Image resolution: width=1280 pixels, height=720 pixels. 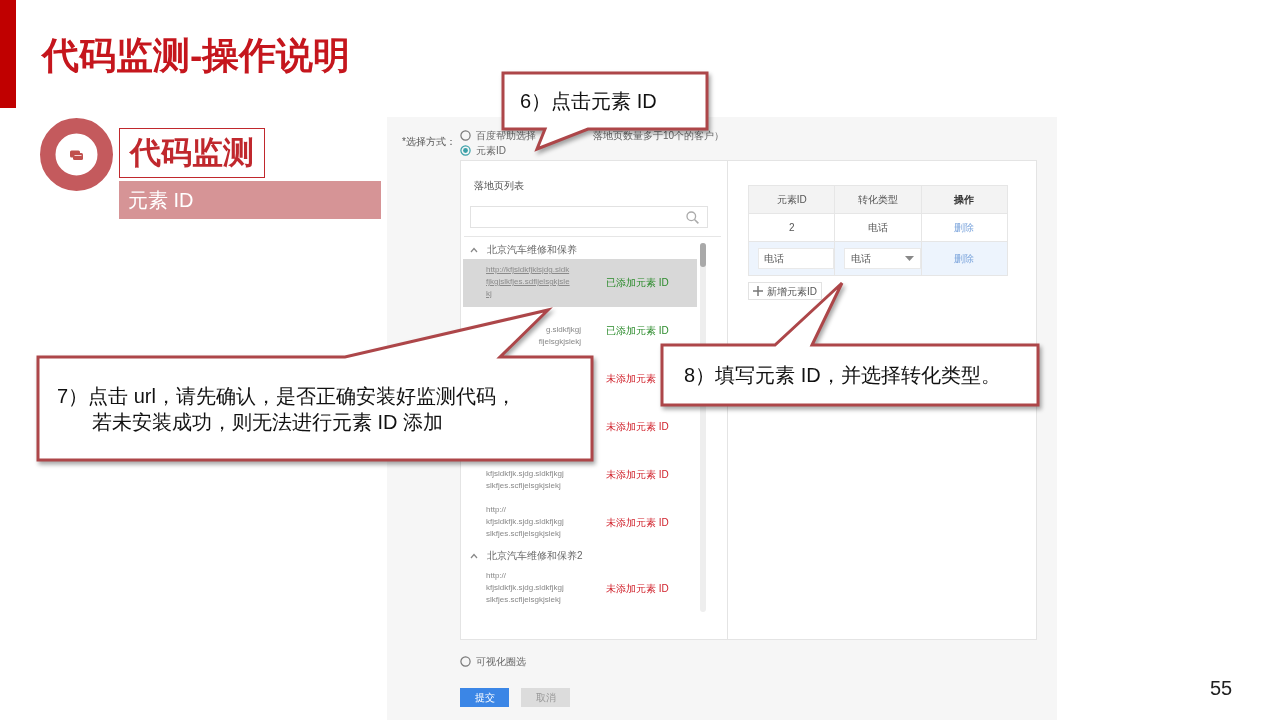 I want to click on radio-label: 可视化圈选, so click(x=501, y=662).